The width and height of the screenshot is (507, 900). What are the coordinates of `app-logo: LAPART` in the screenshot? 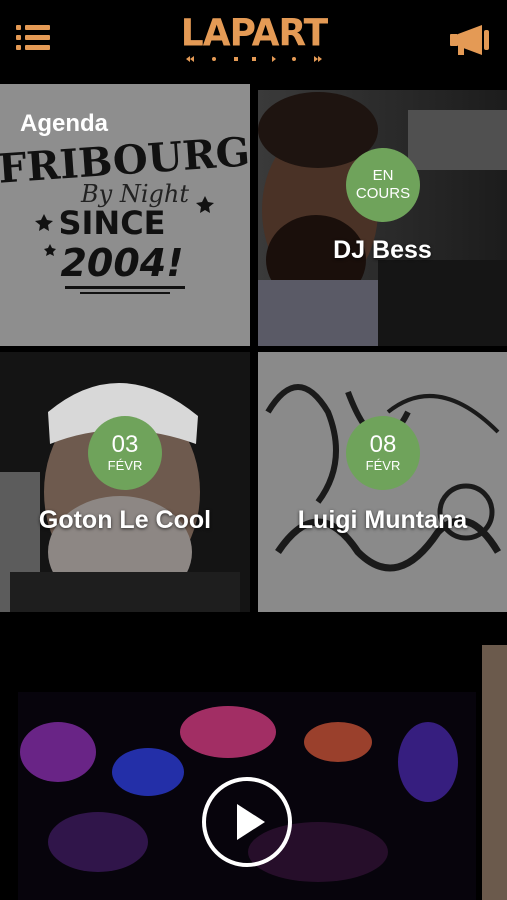 It's located at (254, 37).